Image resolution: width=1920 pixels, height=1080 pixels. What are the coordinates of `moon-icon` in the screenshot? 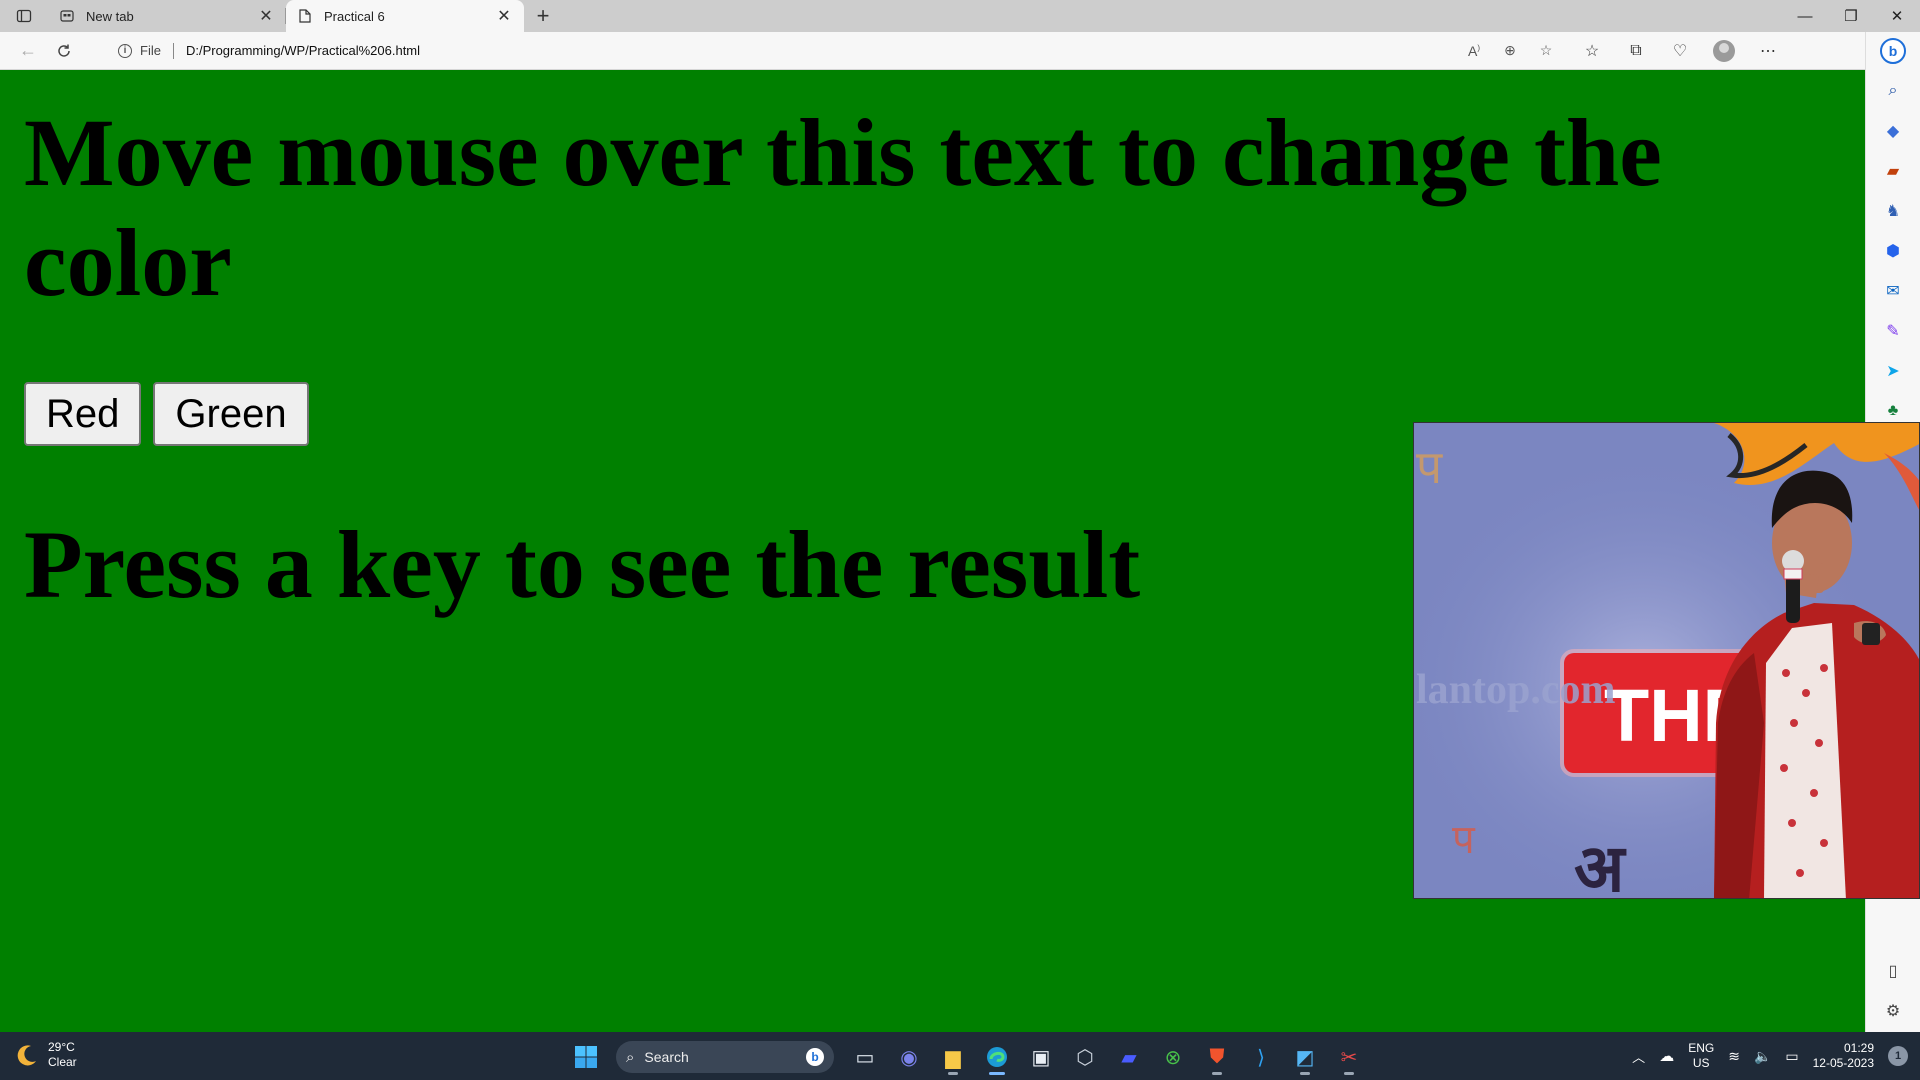 It's located at (26, 1055).